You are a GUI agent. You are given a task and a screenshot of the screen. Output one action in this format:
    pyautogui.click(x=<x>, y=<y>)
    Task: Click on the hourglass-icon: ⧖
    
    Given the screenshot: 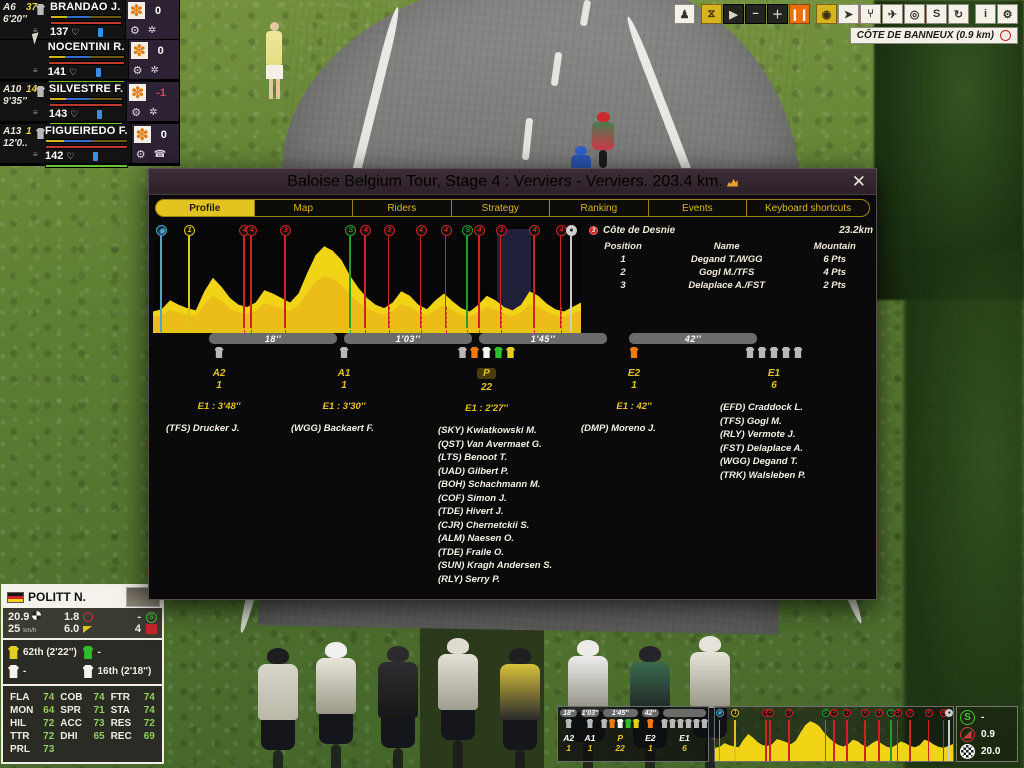 What is the action you would take?
    pyautogui.click(x=711, y=14)
    